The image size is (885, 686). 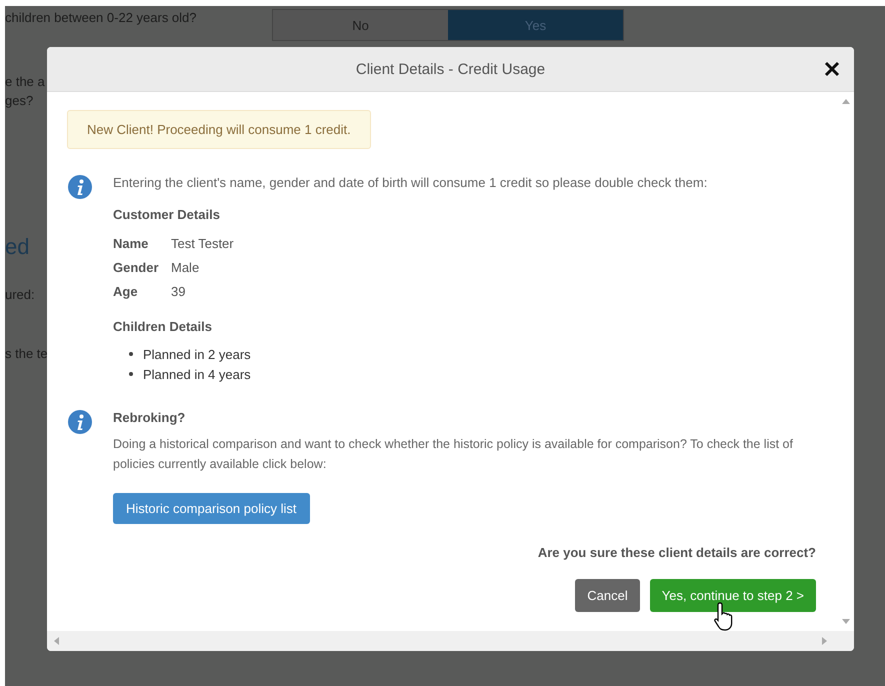 What do you see at coordinates (101, 17) in the screenshot?
I see `question-text: children between 0-22 years old?` at bounding box center [101, 17].